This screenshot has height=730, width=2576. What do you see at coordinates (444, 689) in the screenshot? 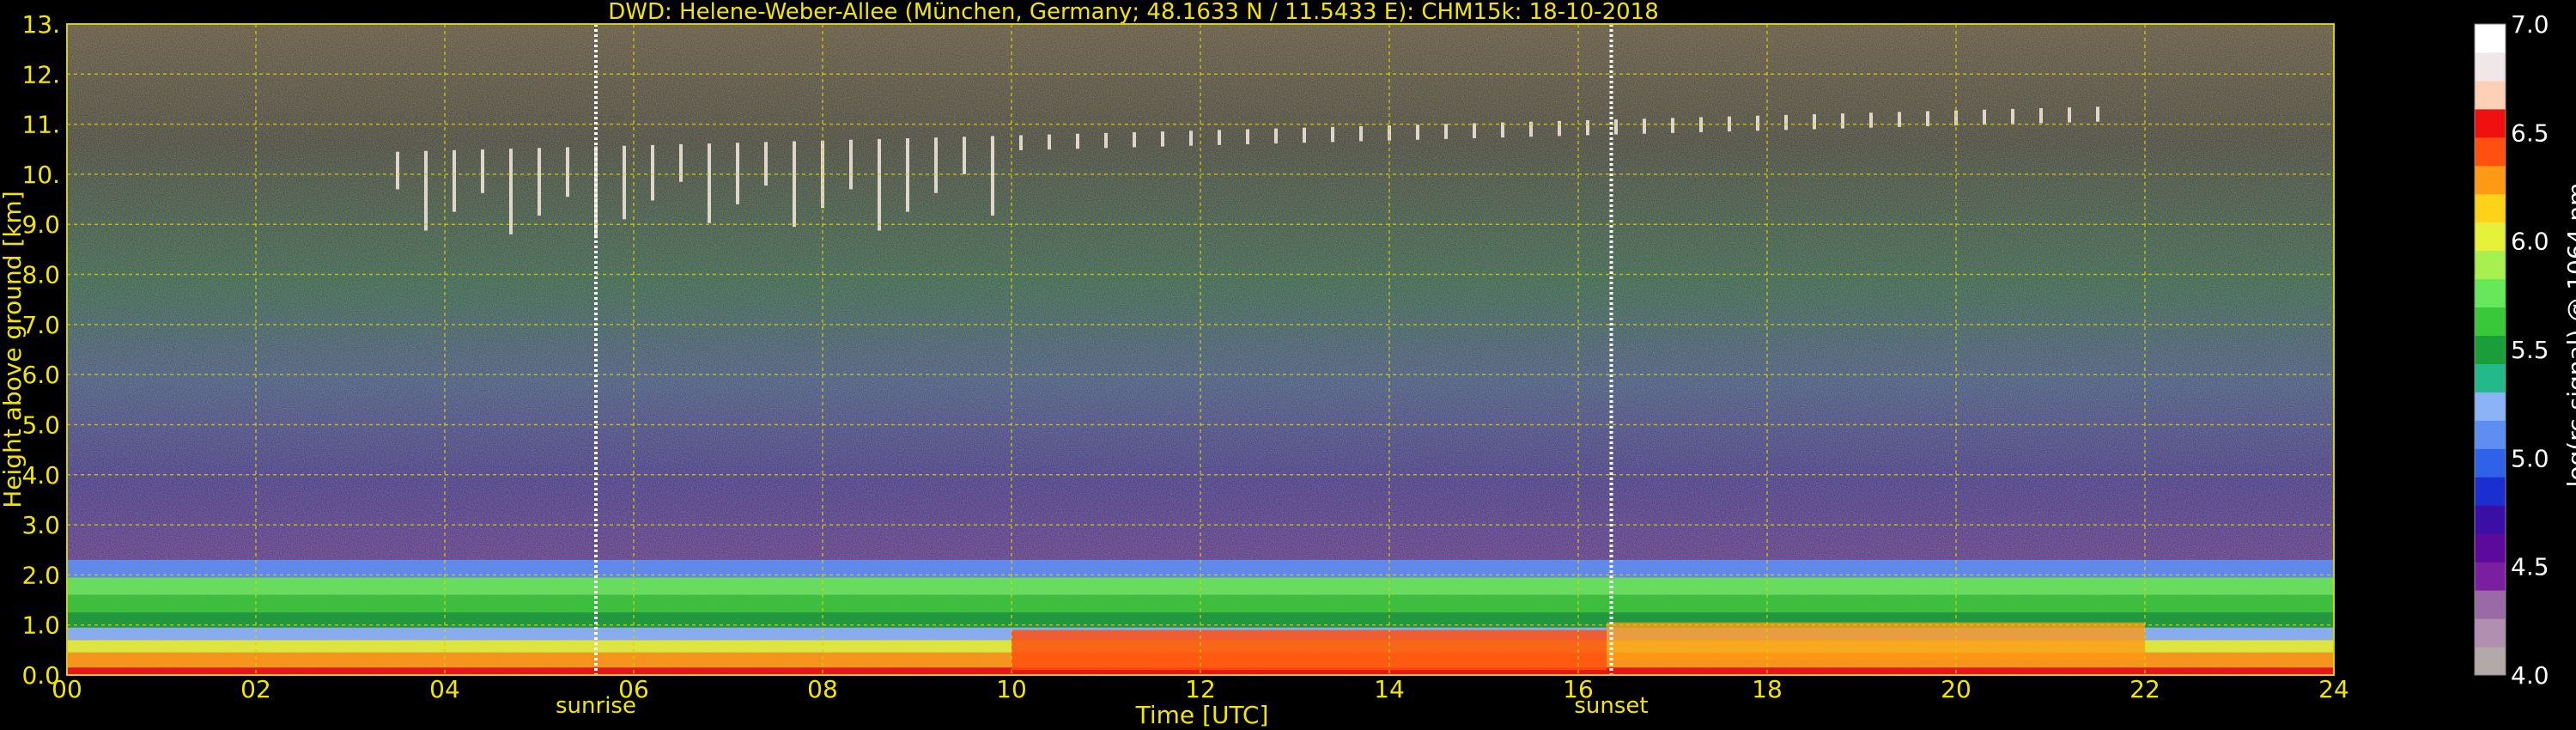
I see `x-tick-label: 04` at bounding box center [444, 689].